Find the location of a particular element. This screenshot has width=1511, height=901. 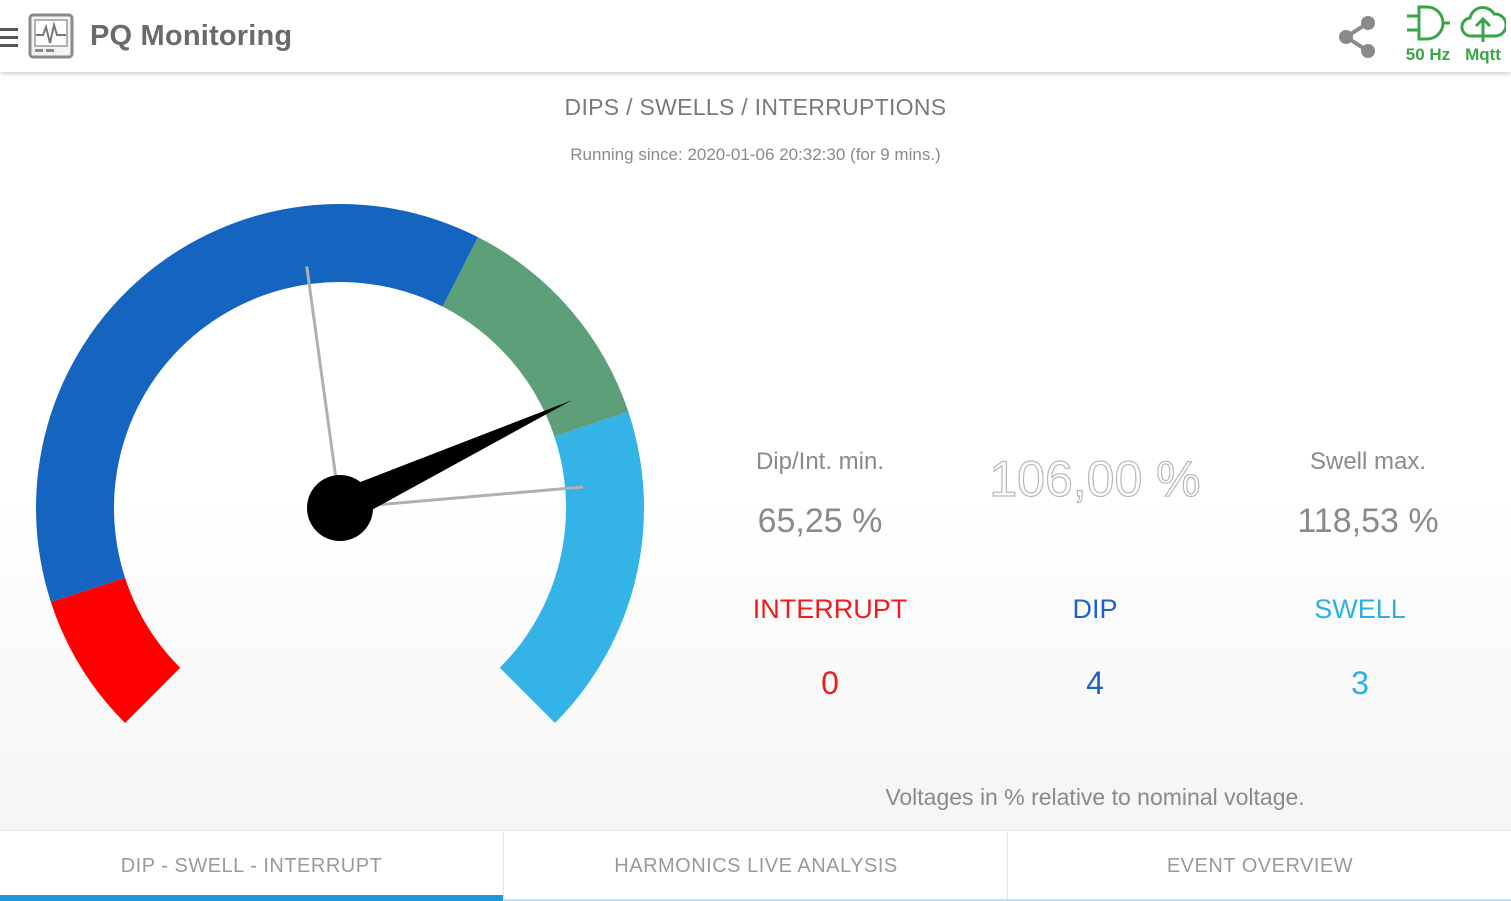

mqtt-status: Mqtt is located at coordinates (1483, 33).